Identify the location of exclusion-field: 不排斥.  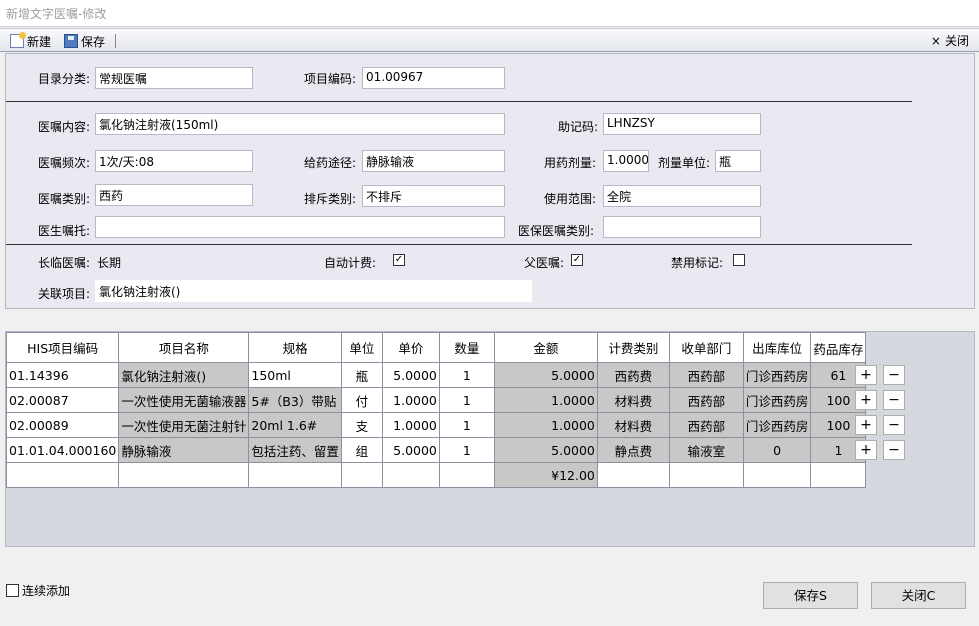
(433, 196).